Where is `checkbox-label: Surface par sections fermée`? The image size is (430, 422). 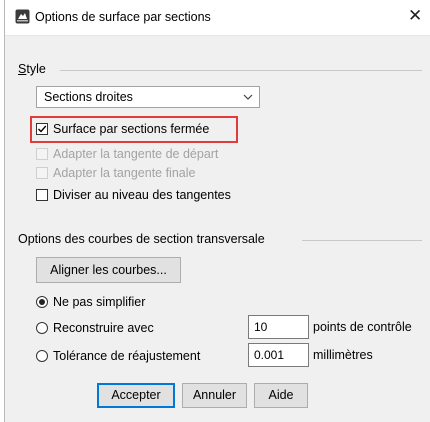 checkbox-label: Surface par sections fermée is located at coordinates (131, 129).